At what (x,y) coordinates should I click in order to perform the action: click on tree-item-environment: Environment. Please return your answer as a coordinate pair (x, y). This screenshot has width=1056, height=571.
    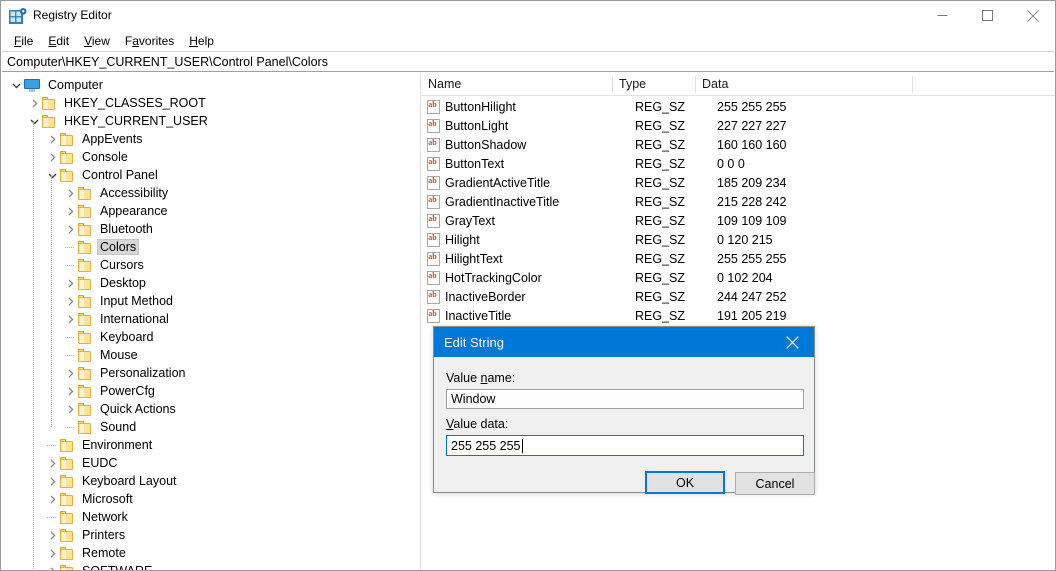
    Looking at the image, I should click on (198, 445).